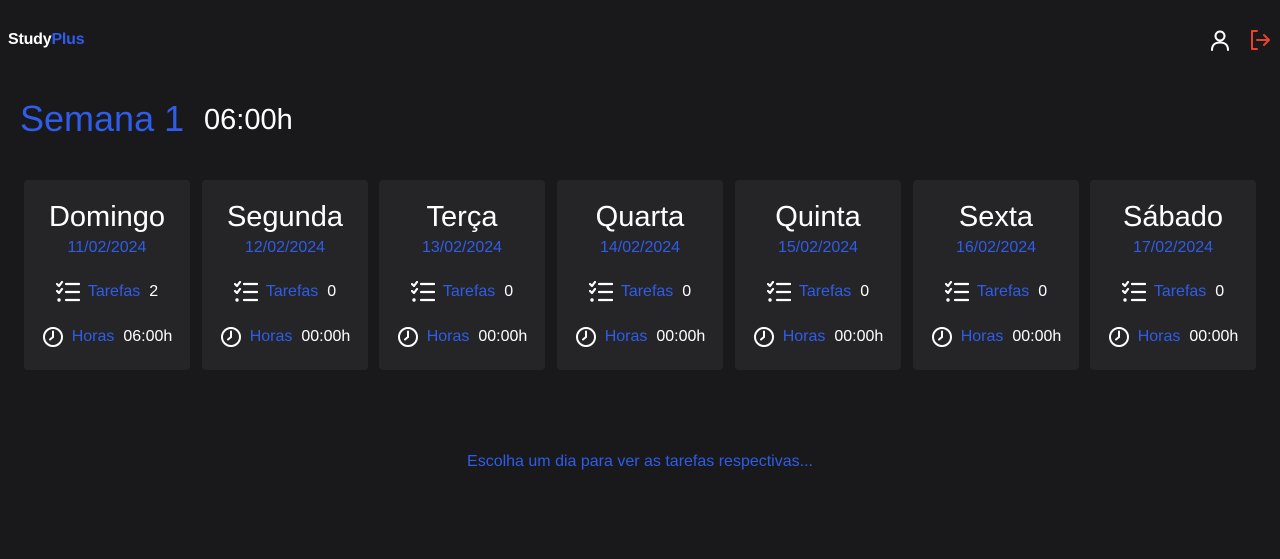 Image resolution: width=1280 pixels, height=559 pixels. I want to click on day-tasks: Tarefas 2, so click(107, 292).